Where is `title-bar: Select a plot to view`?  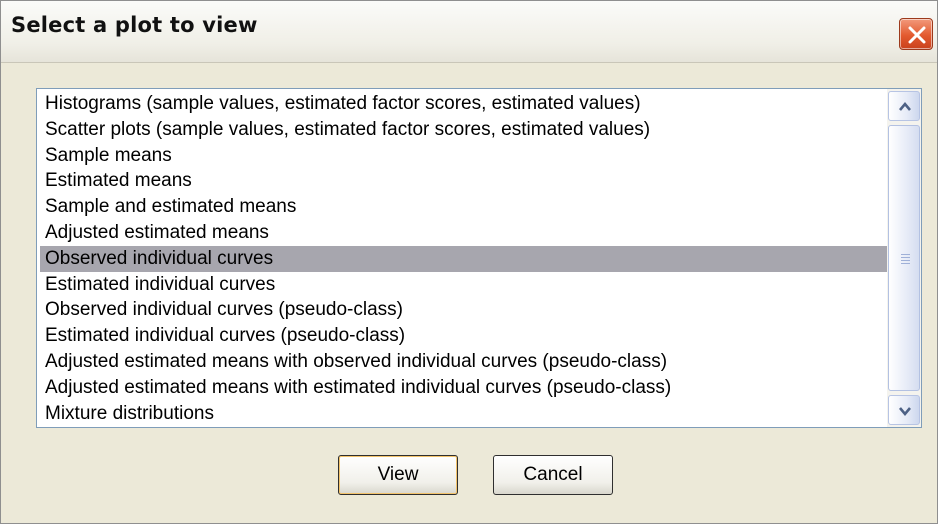 title-bar: Select a plot to view is located at coordinates (469, 32).